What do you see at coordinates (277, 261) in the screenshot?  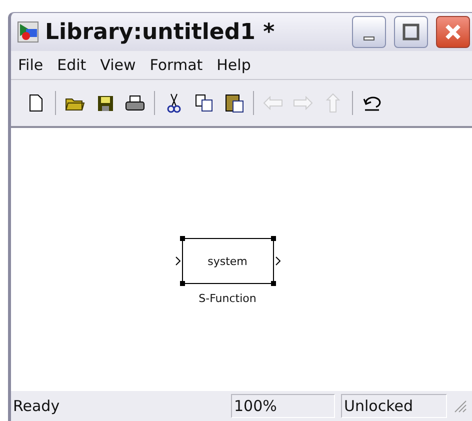 I see `output-port-icon` at bounding box center [277, 261].